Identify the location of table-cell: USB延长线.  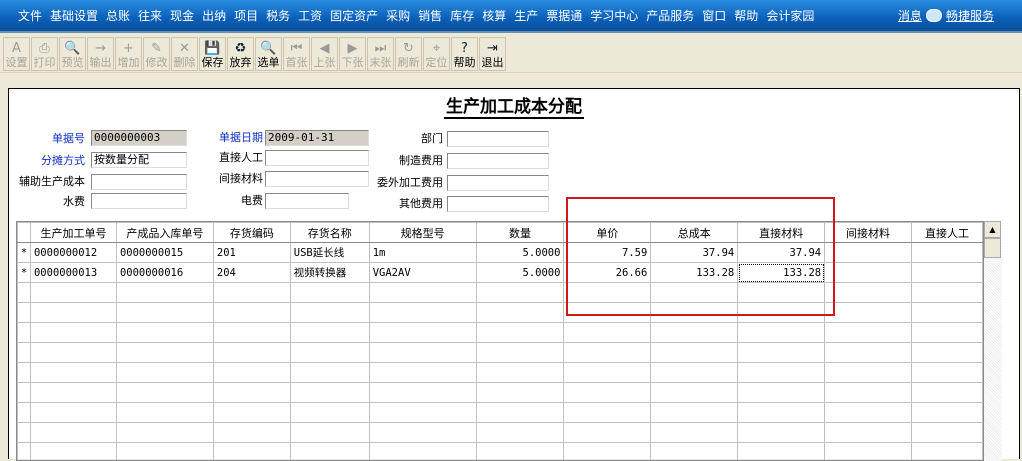
(329, 253).